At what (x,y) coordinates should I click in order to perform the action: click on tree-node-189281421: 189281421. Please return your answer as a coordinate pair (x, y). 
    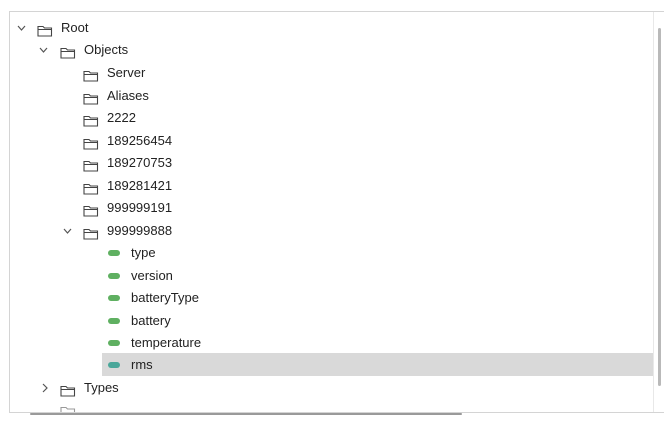
    Looking at the image, I should click on (332, 186).